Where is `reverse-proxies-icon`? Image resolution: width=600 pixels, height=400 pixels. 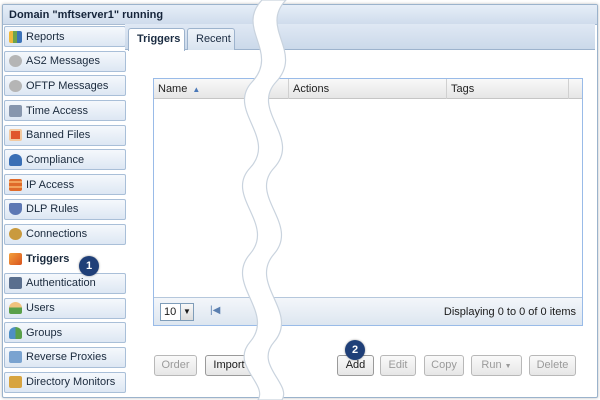 reverse-proxies-icon is located at coordinates (15, 357).